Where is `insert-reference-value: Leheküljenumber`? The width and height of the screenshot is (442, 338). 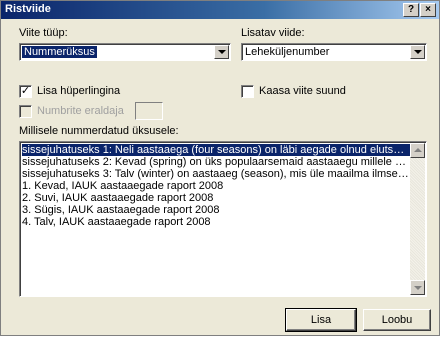 insert-reference-value: Leheküljenumber is located at coordinates (287, 52).